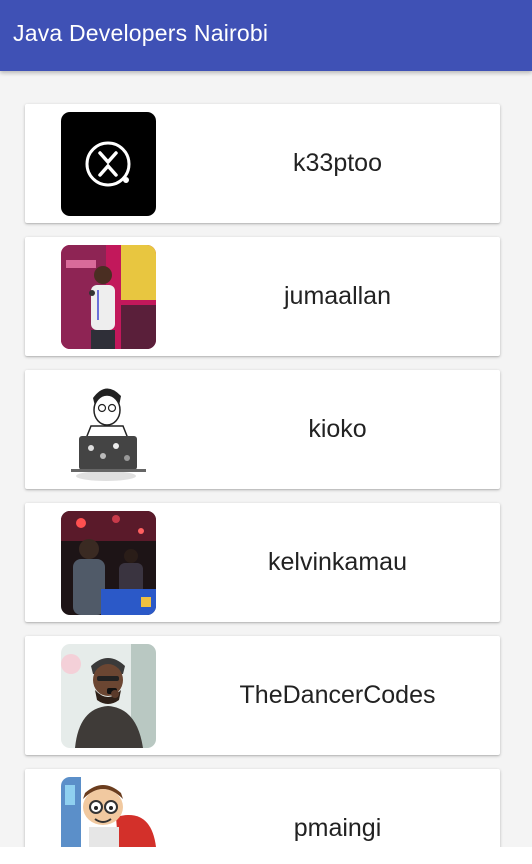  I want to click on developer-username: kioko, so click(337, 429).